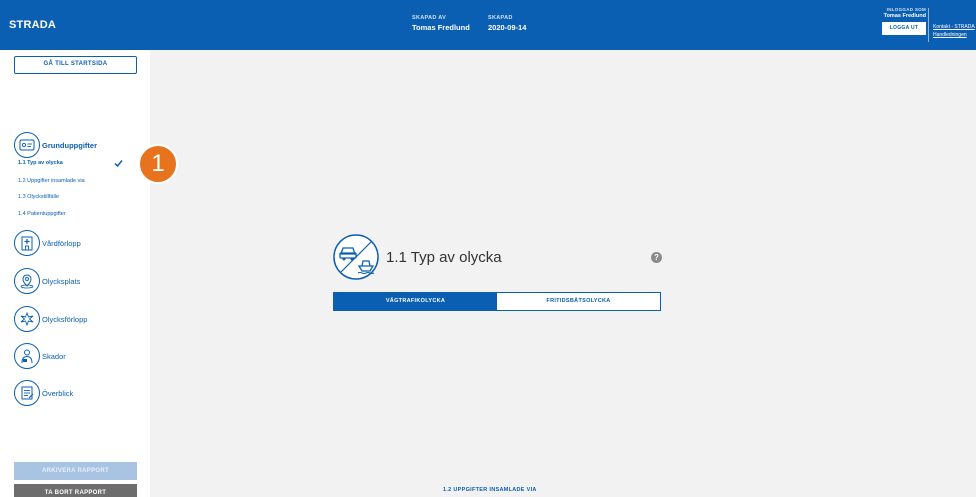 This screenshot has height=497, width=976. Describe the element at coordinates (32, 25) in the screenshot. I see `app-brand: STRADA` at that location.